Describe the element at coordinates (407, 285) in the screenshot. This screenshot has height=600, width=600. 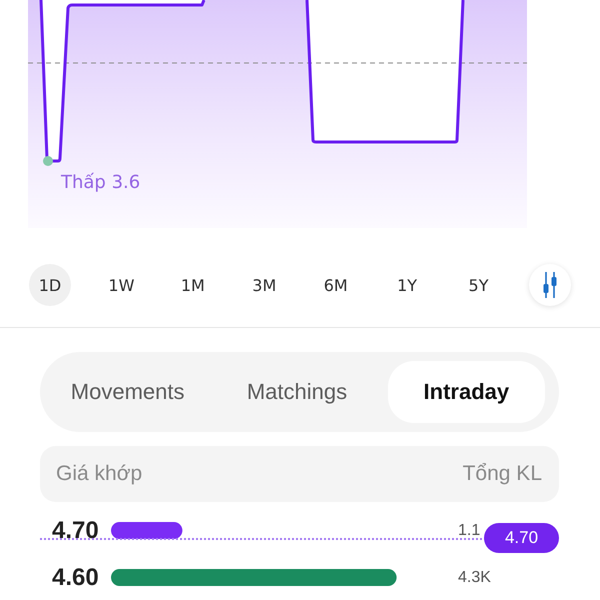
I see `period-tab: 1Y` at that location.